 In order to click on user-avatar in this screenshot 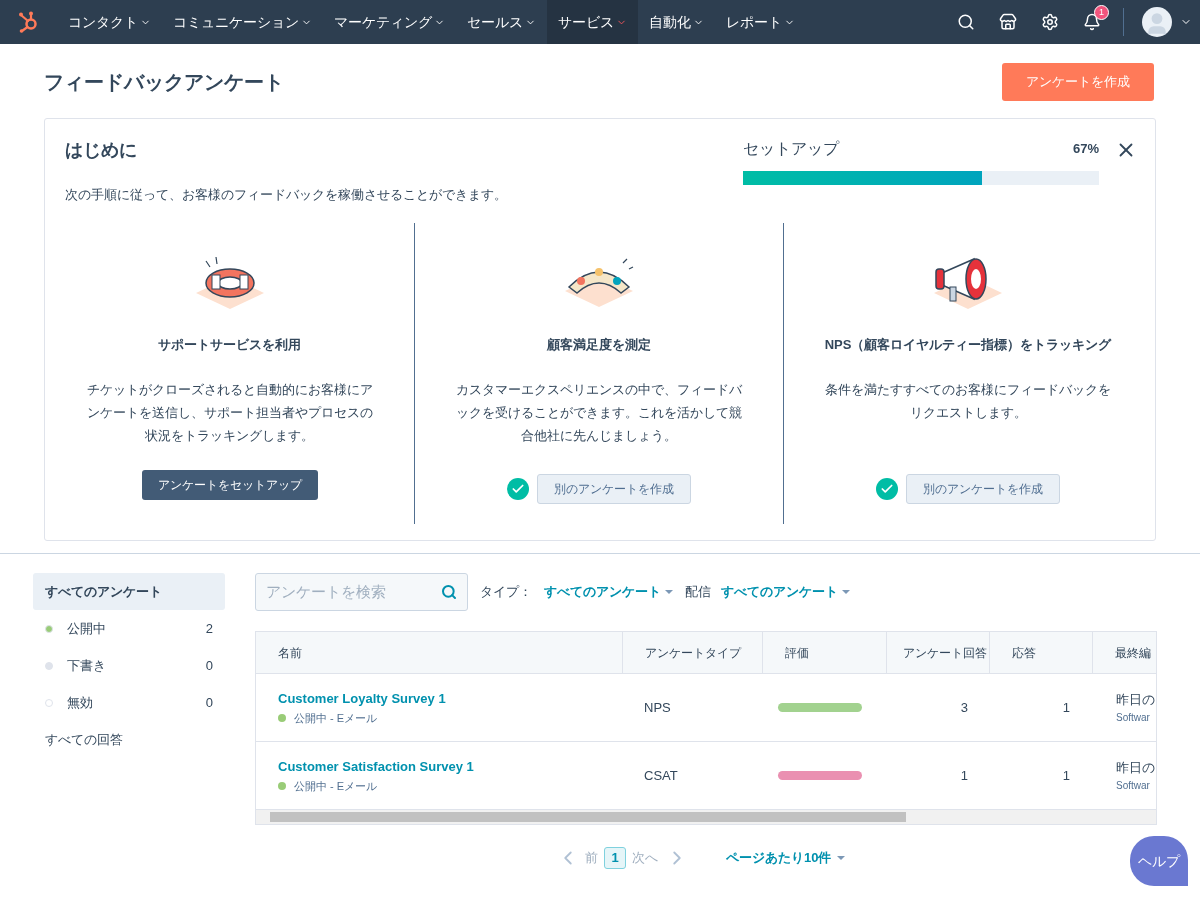, I will do `click(1157, 22)`.